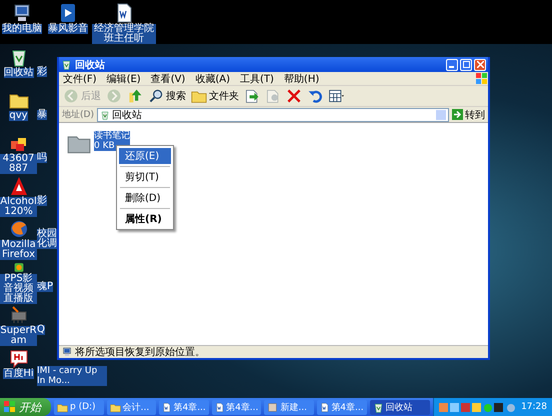  I want to click on menu-item: 文件(F), so click(80, 79).